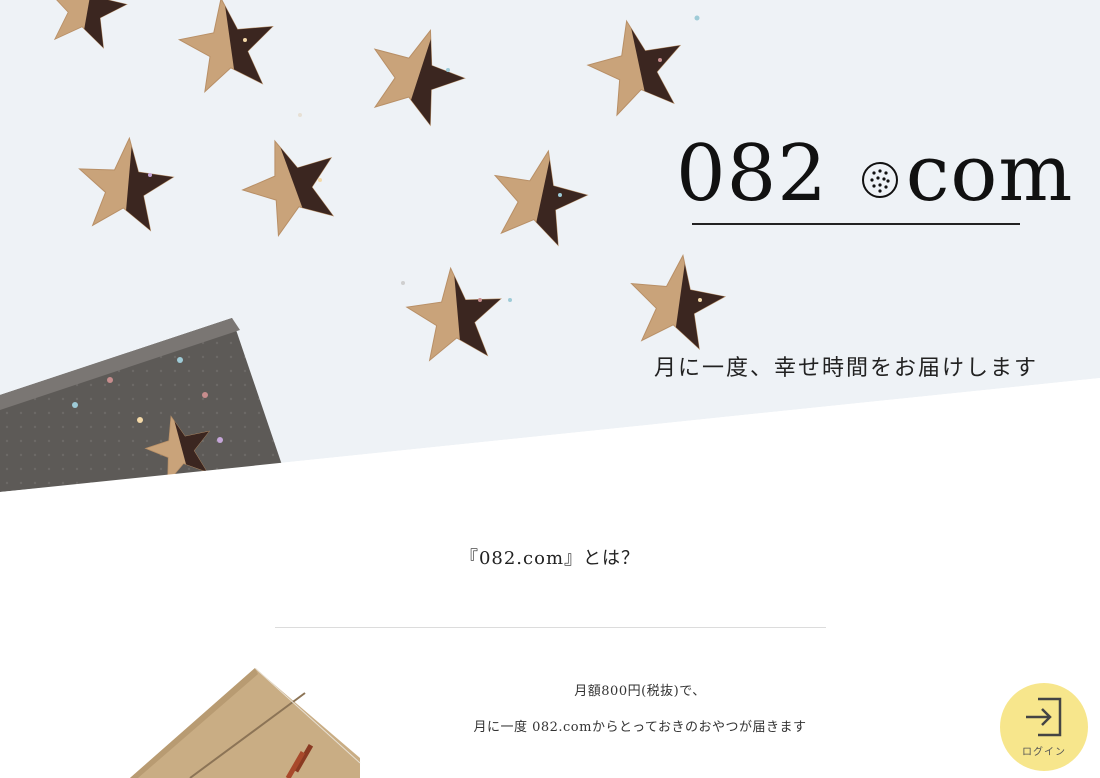 The height and width of the screenshot is (778, 1100). Describe the element at coordinates (752, 174) in the screenshot. I see `logo-prefix: 082` at that location.